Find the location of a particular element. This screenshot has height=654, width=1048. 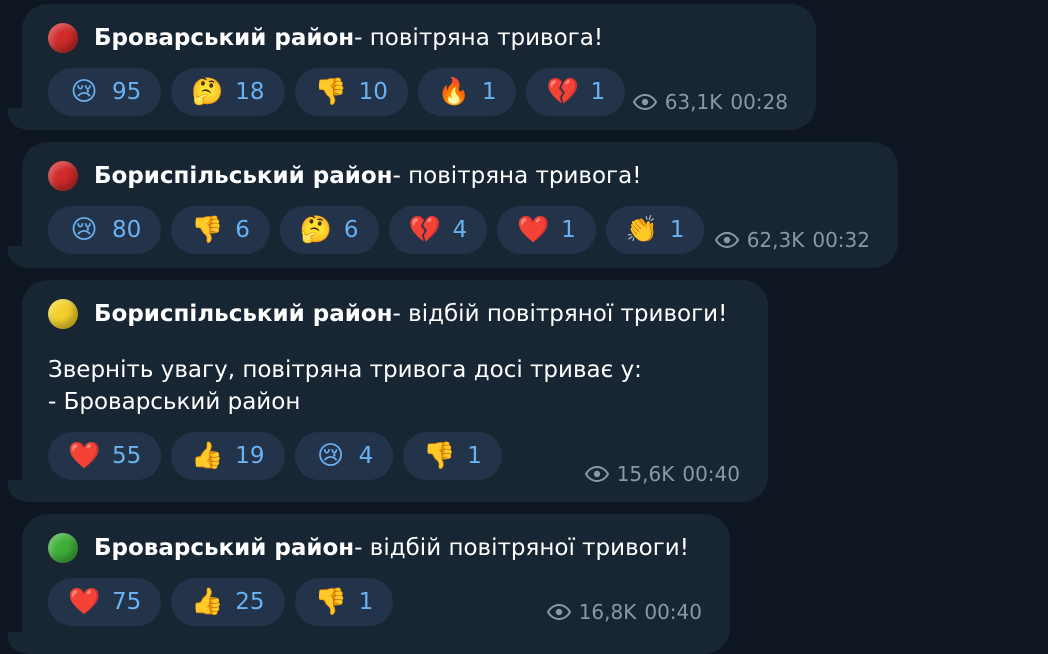

reaction-button: 👏 1 is located at coordinates (655, 230).